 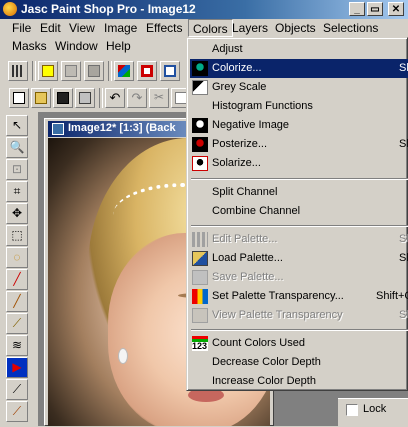 I want to click on menu-item-decrease-color-depth: Decrease Color Depth, so click(x=299, y=362).